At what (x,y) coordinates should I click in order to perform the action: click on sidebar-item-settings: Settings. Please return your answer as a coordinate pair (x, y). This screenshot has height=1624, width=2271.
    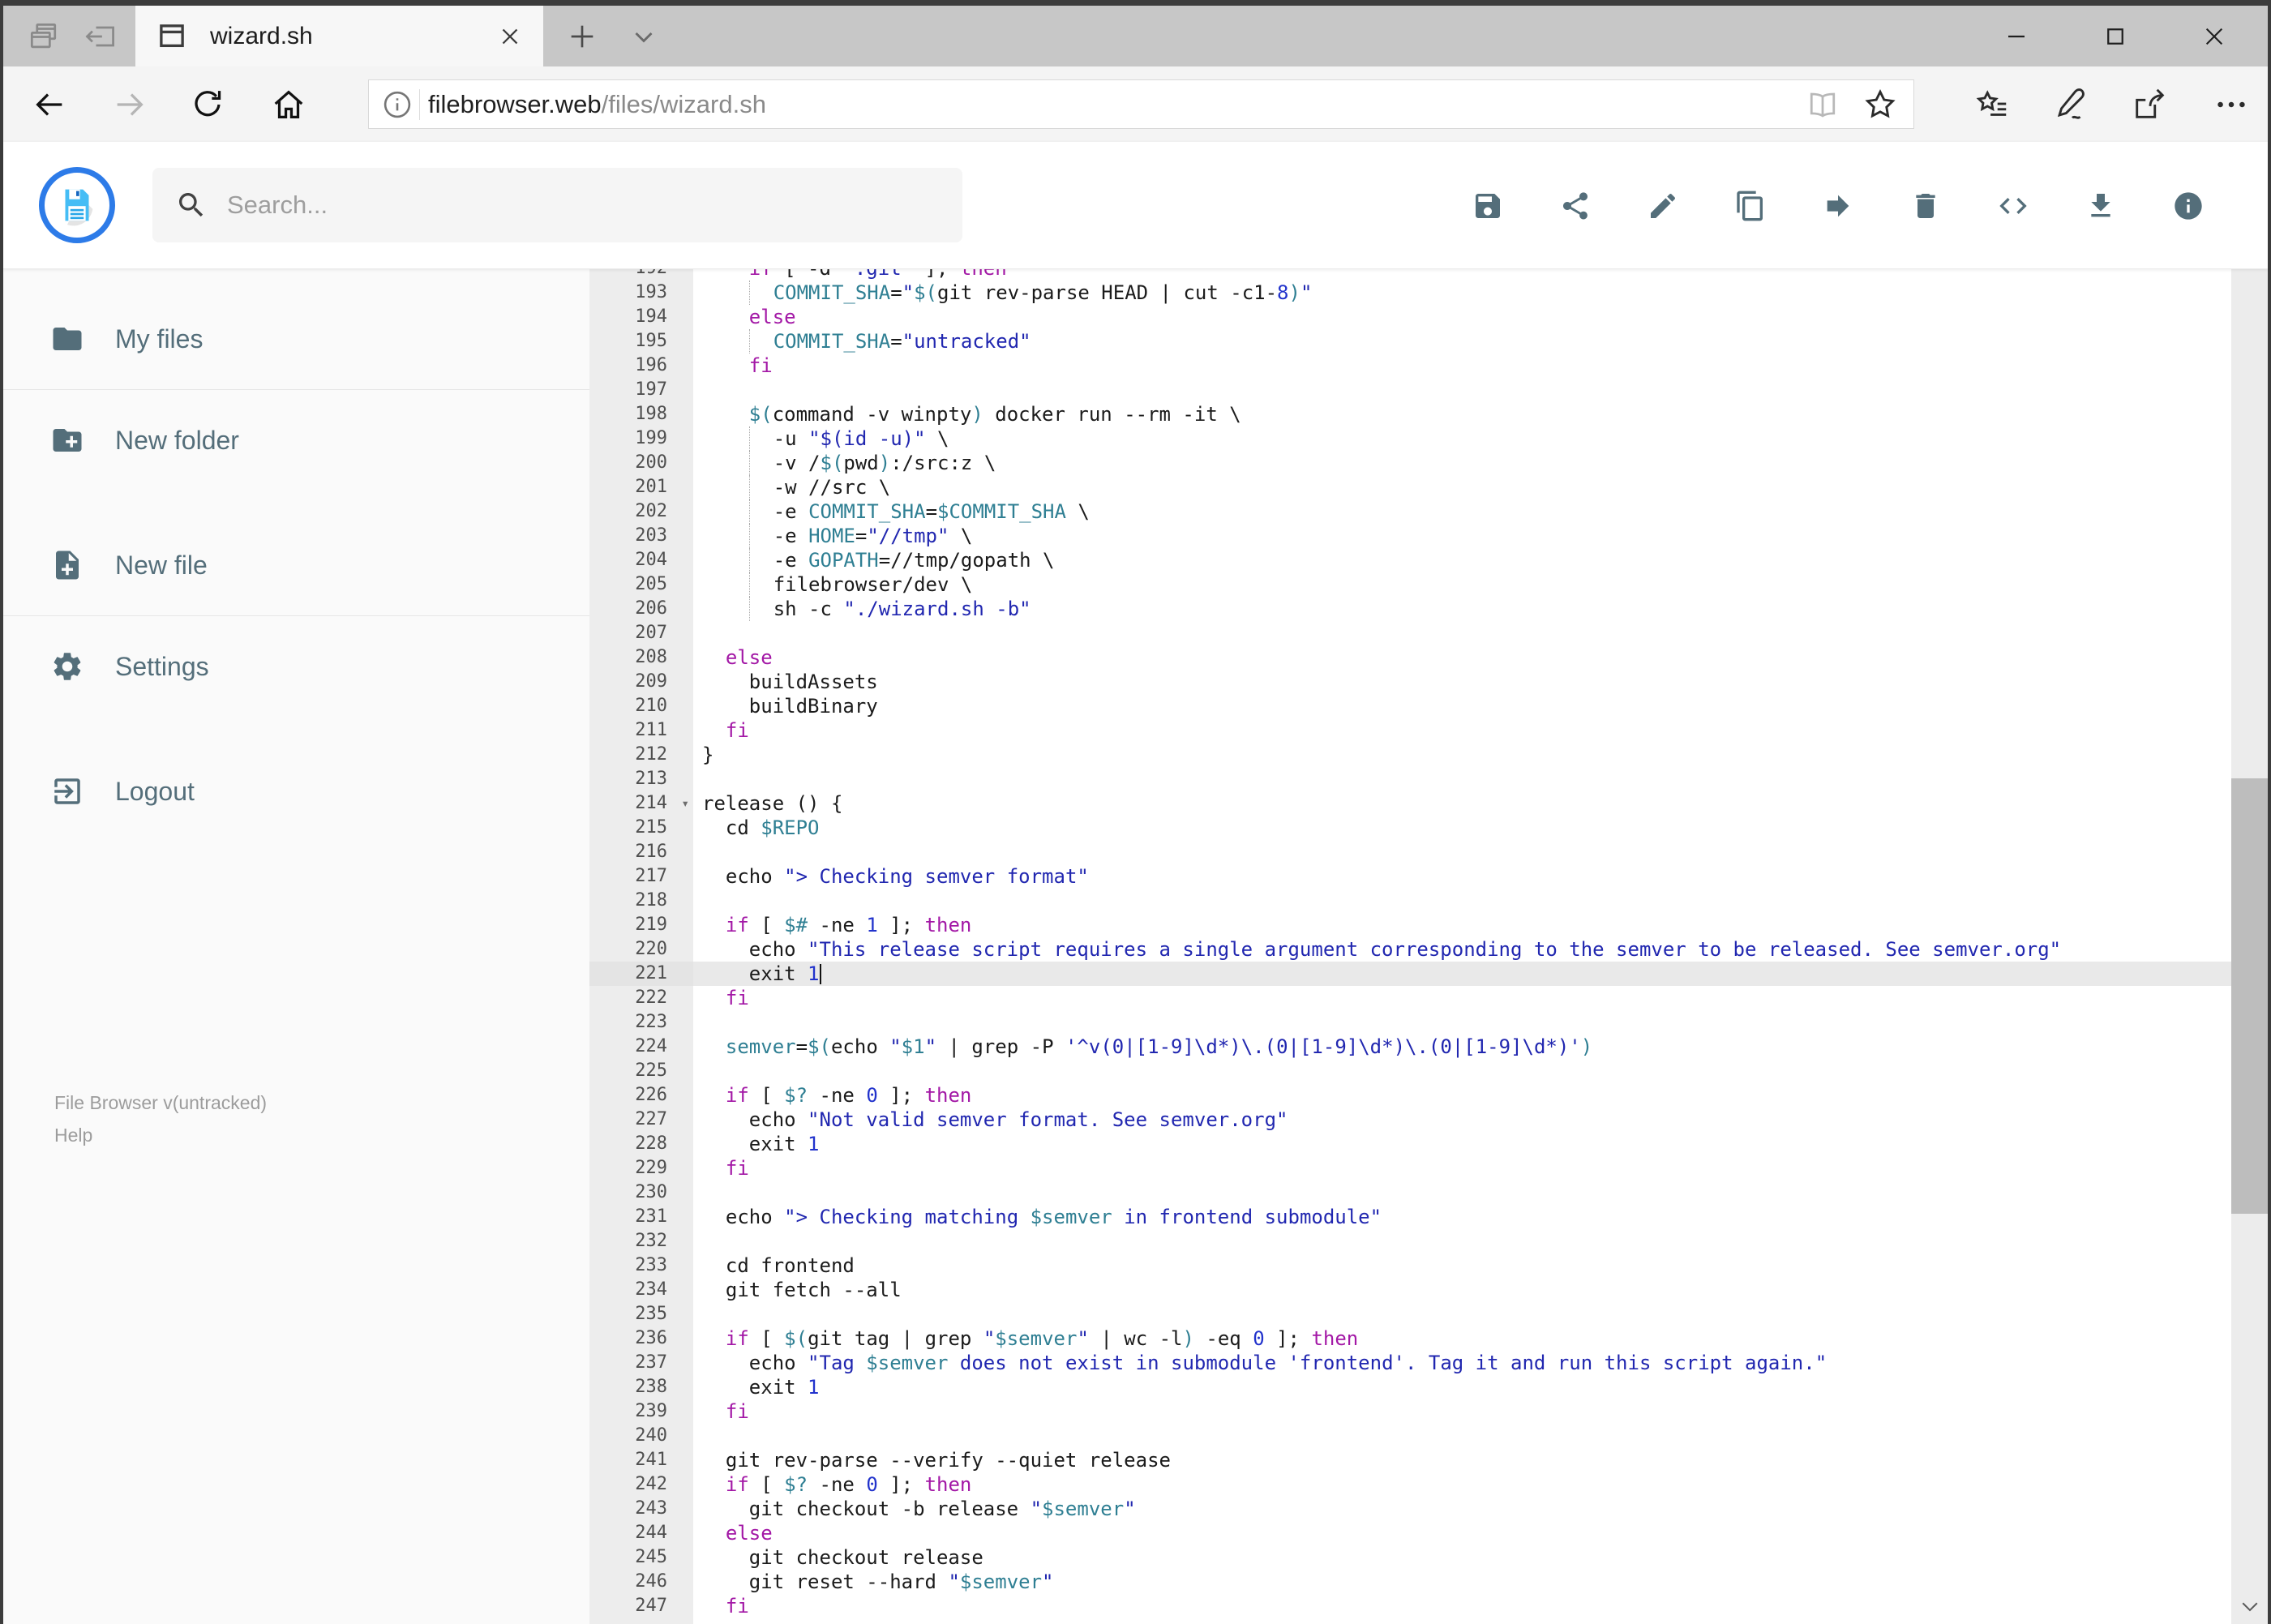
    Looking at the image, I should click on (296, 667).